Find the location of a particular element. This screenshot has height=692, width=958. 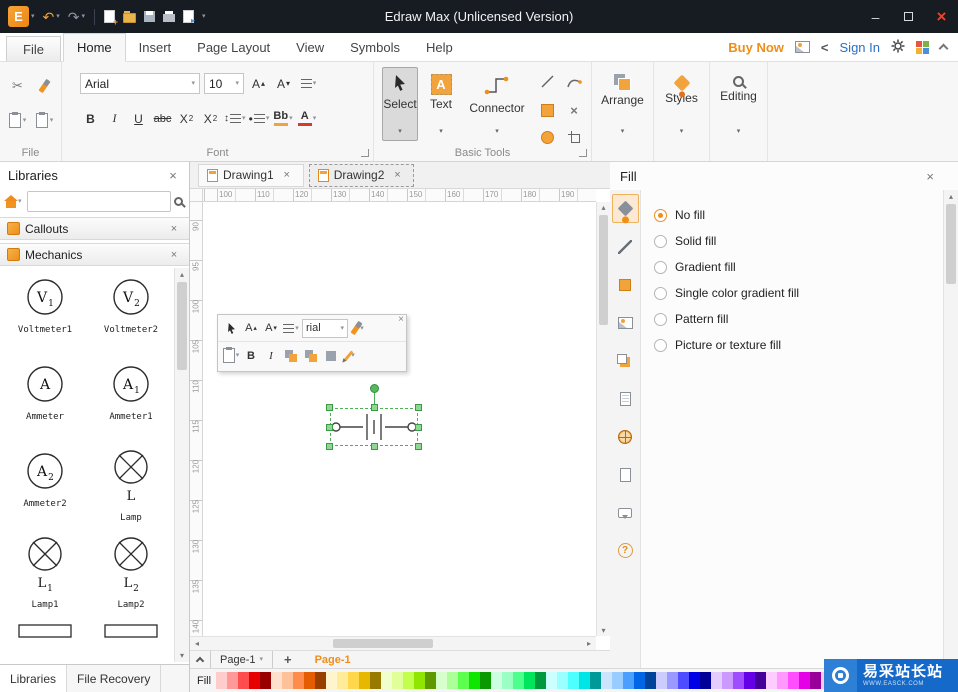

close-mechanics-button: × is located at coordinates (174, 255).